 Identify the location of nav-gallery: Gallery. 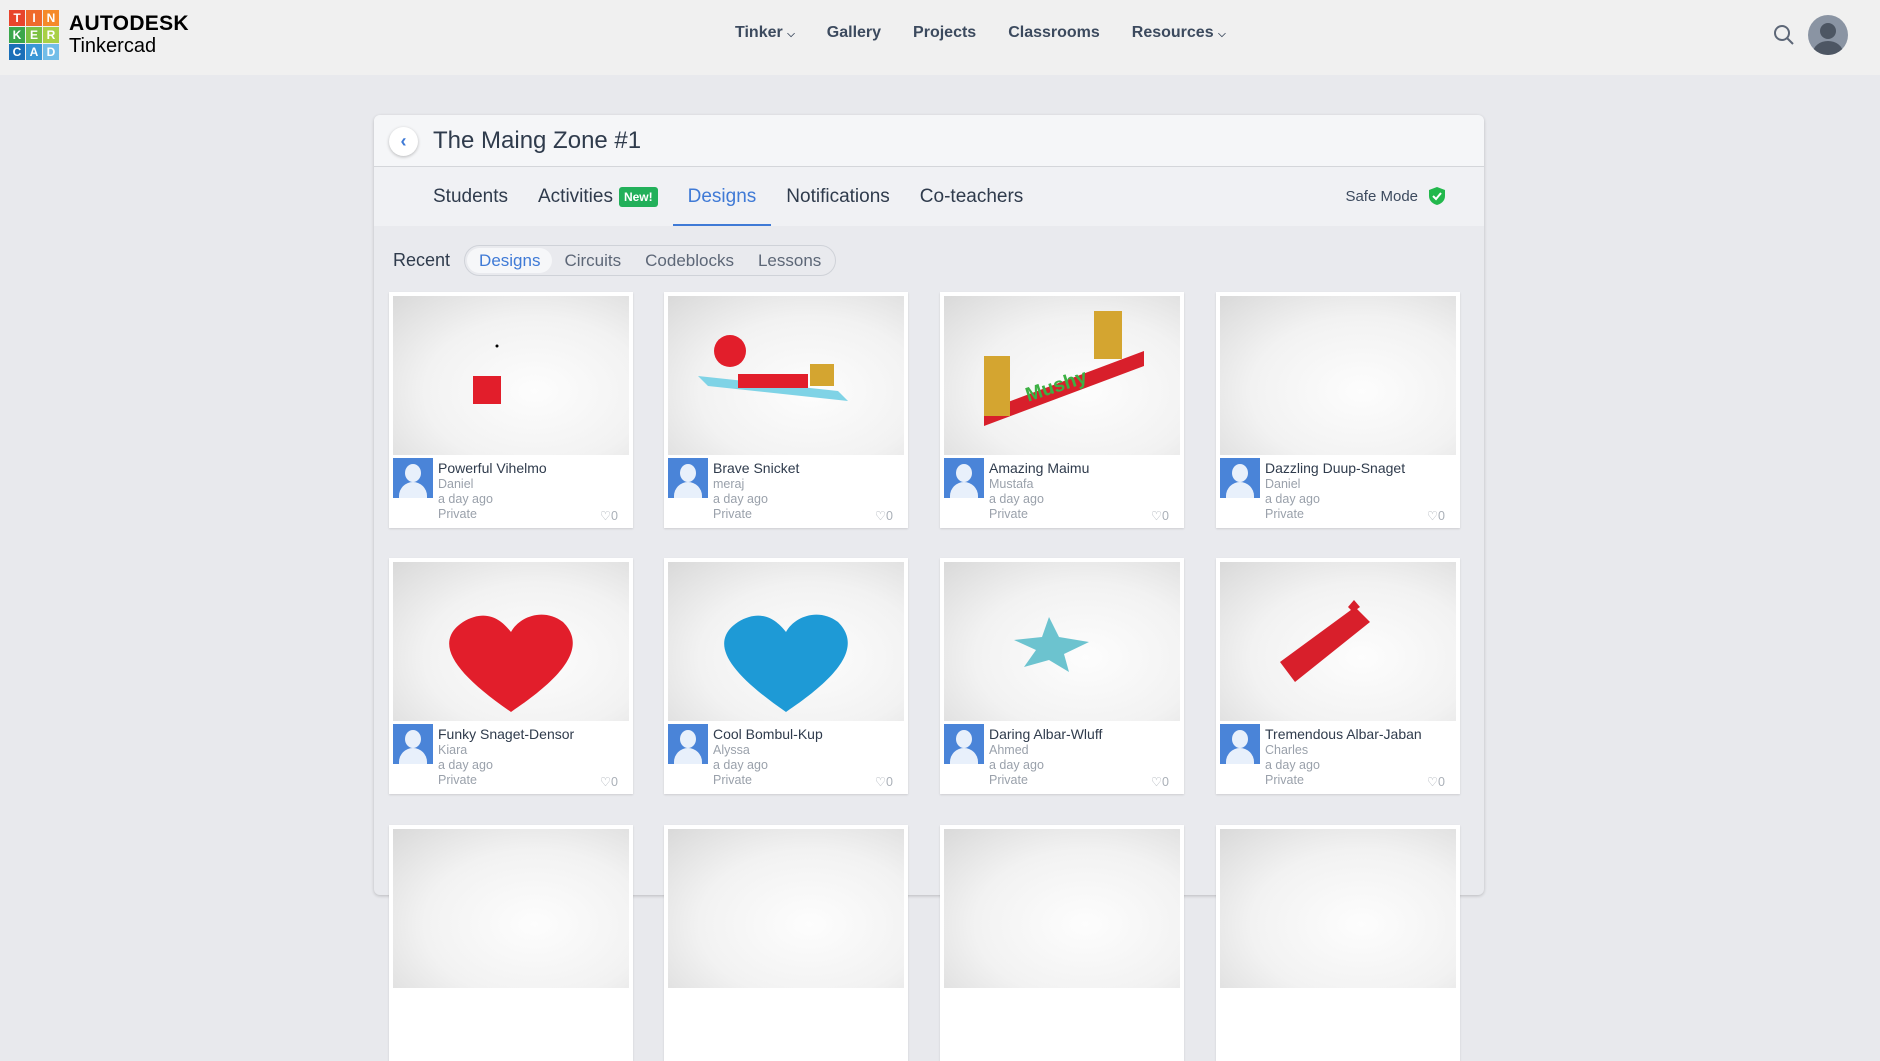
(854, 33).